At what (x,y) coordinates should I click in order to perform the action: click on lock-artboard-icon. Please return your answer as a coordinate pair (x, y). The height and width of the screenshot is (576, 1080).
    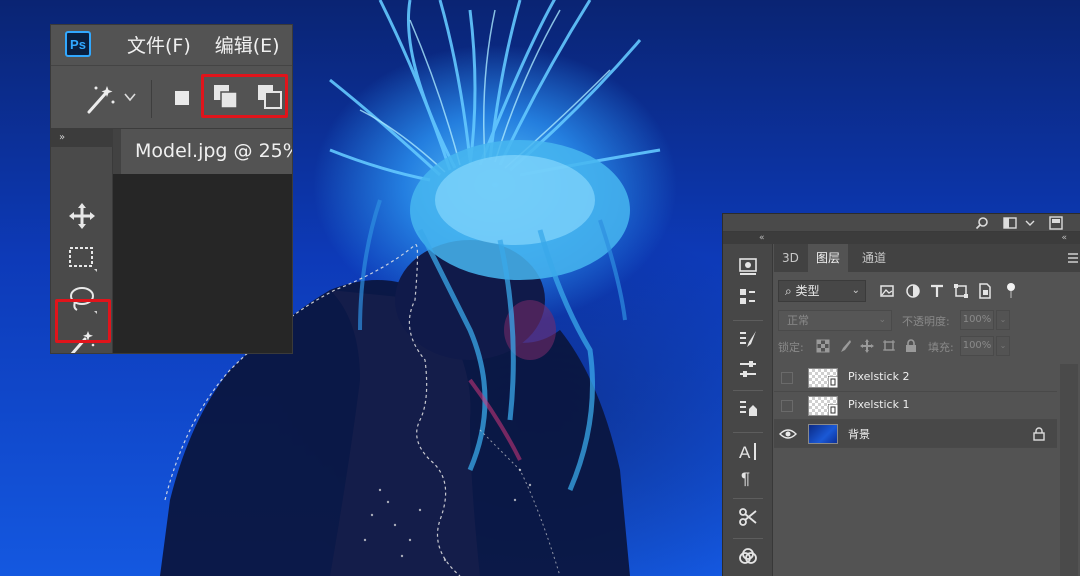
    Looking at the image, I should click on (889, 346).